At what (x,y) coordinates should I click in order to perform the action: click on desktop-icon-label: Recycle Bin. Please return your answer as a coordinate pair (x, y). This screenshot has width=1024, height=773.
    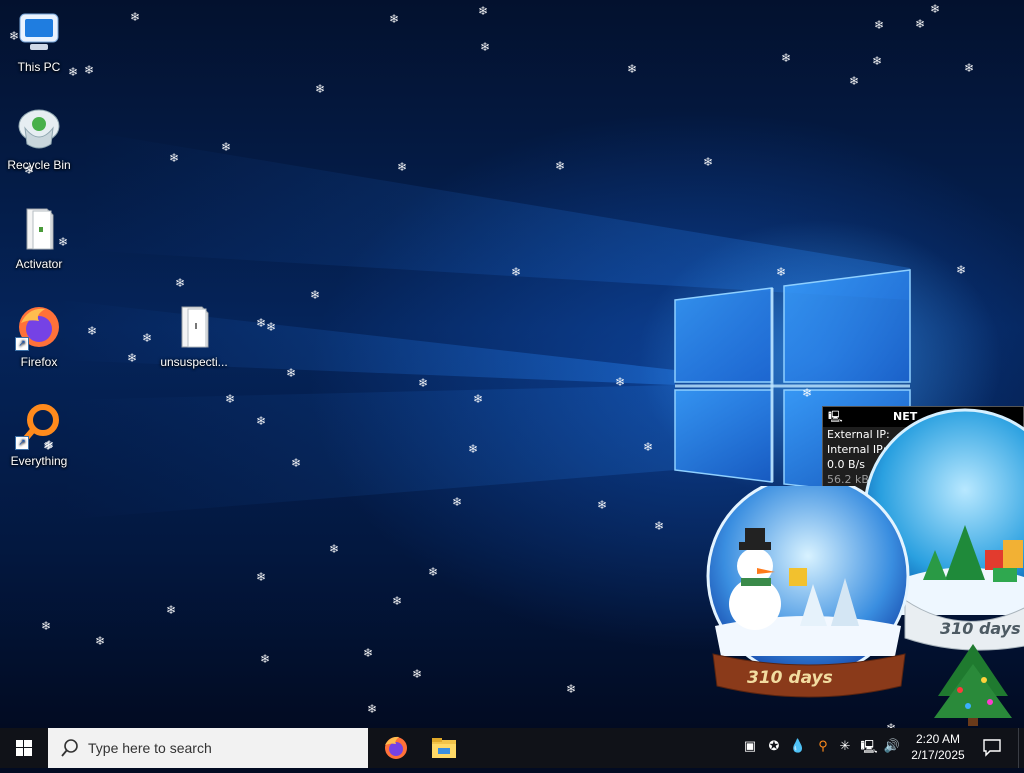
    Looking at the image, I should click on (39, 165).